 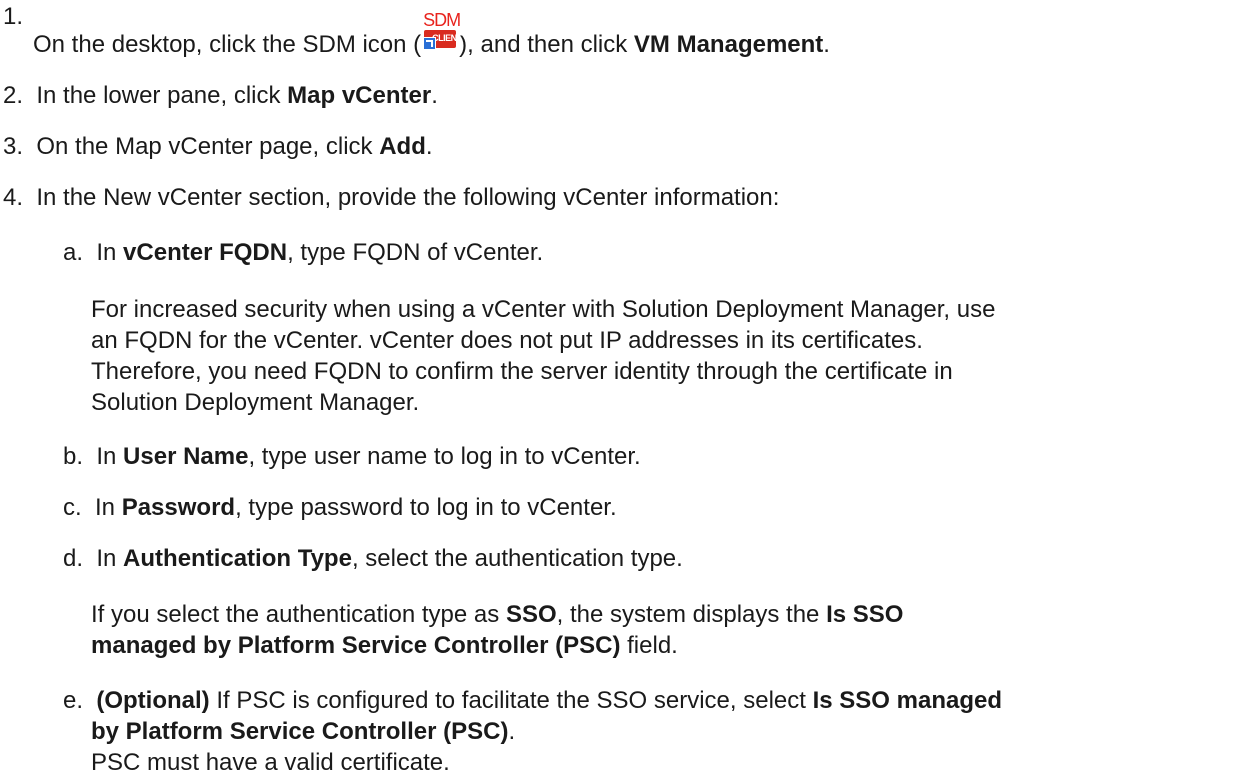 I want to click on step-1-text-pre: On the desktop, click the SDM icon (, so click(x=227, y=44).